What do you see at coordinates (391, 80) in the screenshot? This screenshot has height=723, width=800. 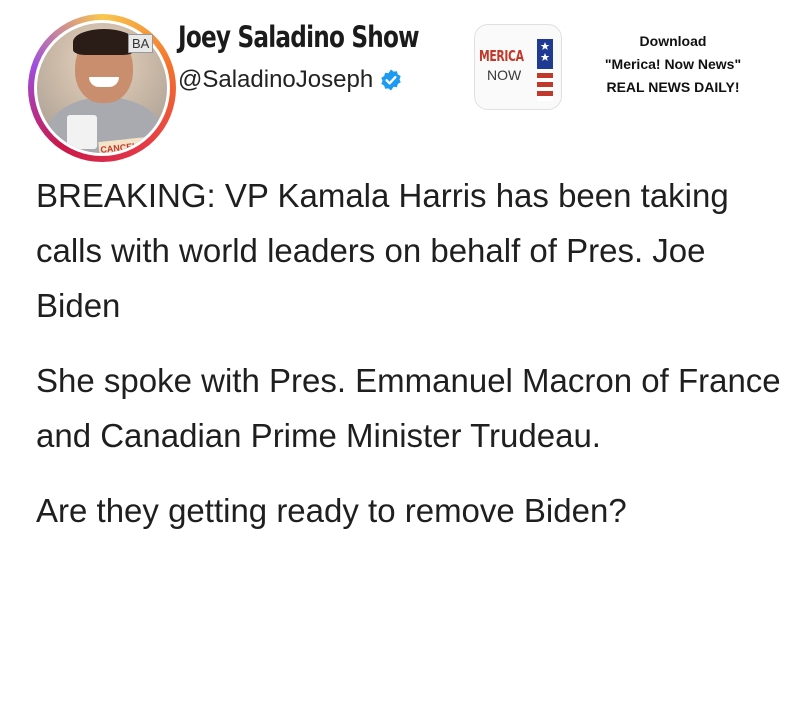 I see `verified-badge-icon` at bounding box center [391, 80].